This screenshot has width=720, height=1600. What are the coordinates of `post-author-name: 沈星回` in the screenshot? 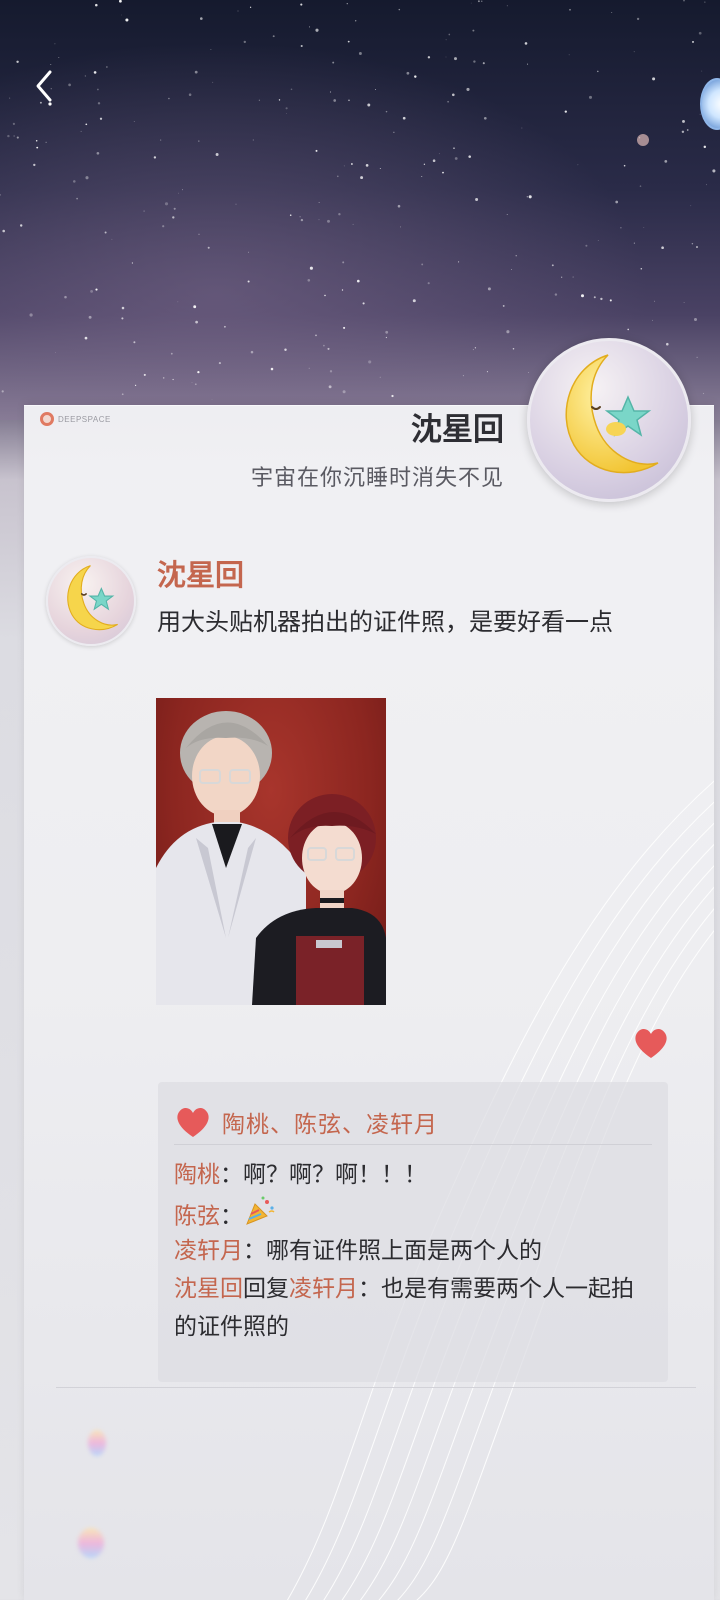 It's located at (200, 573).